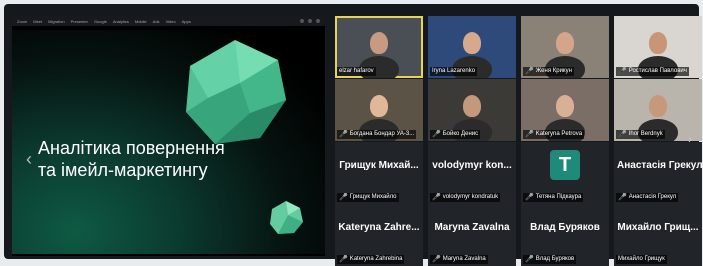  I want to click on participant-name: Анастасія Грекул, so click(652, 197).